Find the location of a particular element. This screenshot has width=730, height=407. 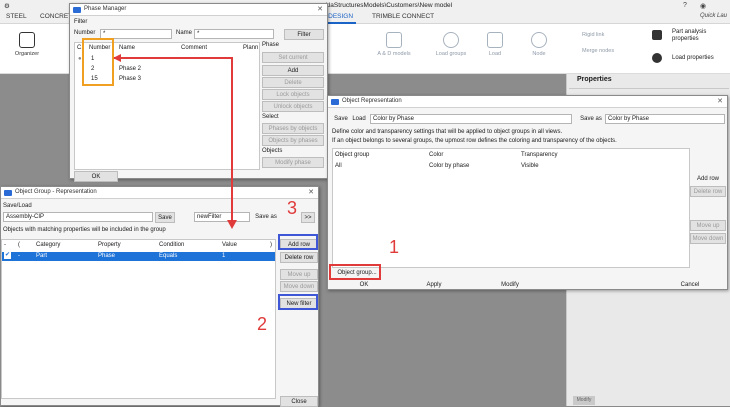

step-number-3: 3 is located at coordinates (292, 208).